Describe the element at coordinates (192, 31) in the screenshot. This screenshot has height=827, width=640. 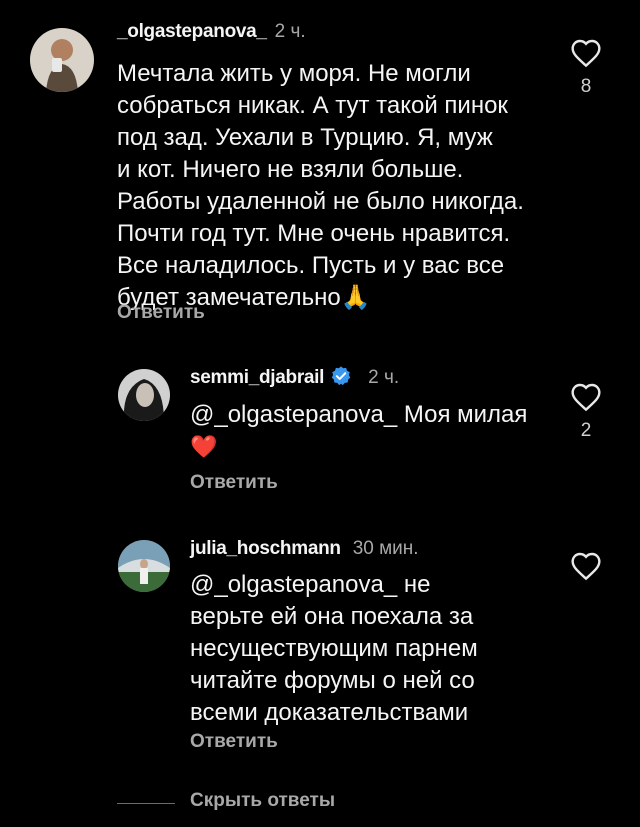
I see `username: _olgastepanova_` at that location.